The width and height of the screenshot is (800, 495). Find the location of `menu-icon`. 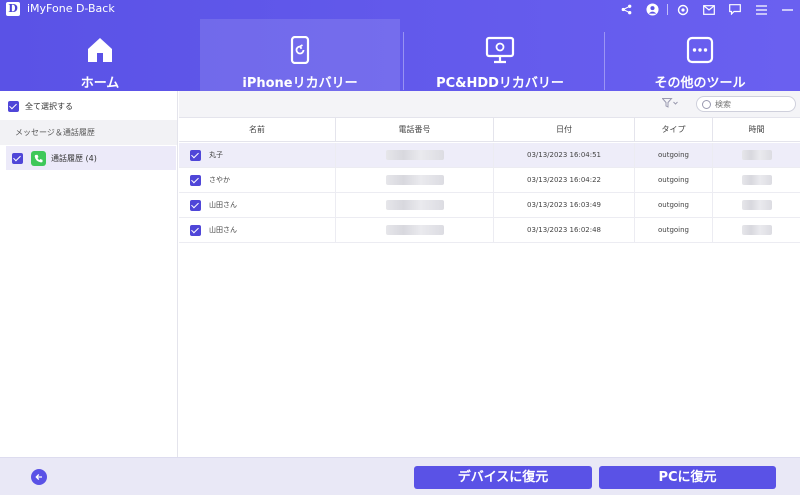

menu-icon is located at coordinates (761, 9).